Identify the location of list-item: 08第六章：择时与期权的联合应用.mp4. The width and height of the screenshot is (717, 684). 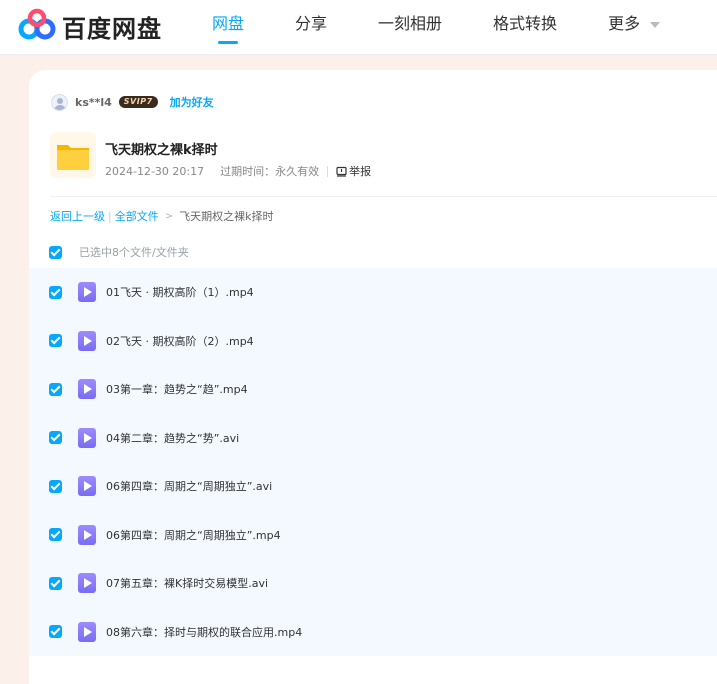
(373, 632).